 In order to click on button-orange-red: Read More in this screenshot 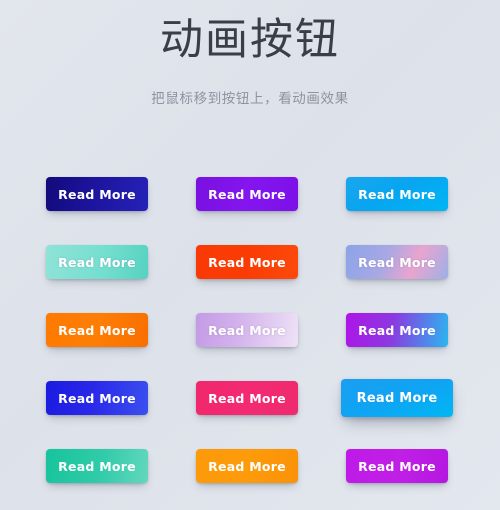, I will do `click(247, 262)`.